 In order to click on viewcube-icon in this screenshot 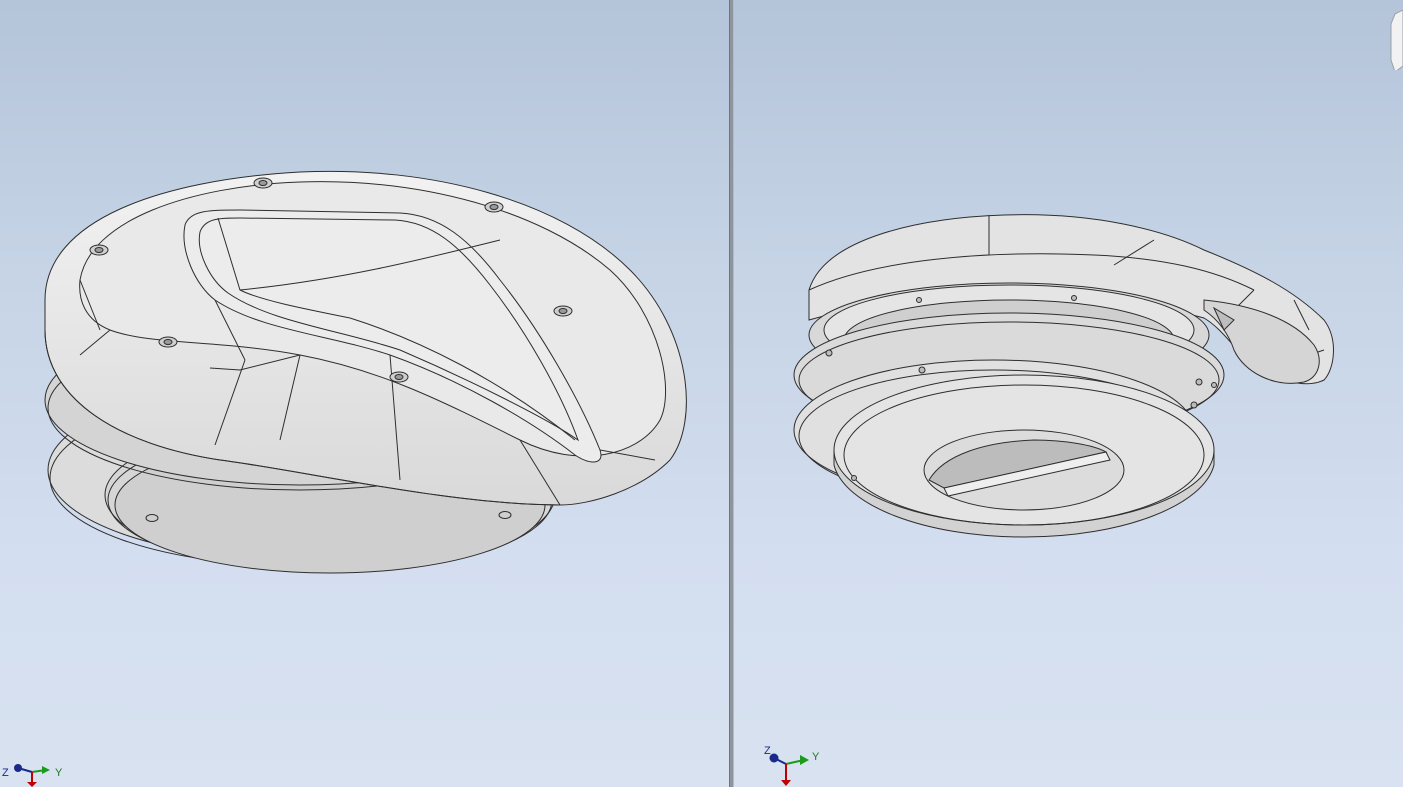, I will do `click(1394, 40)`.